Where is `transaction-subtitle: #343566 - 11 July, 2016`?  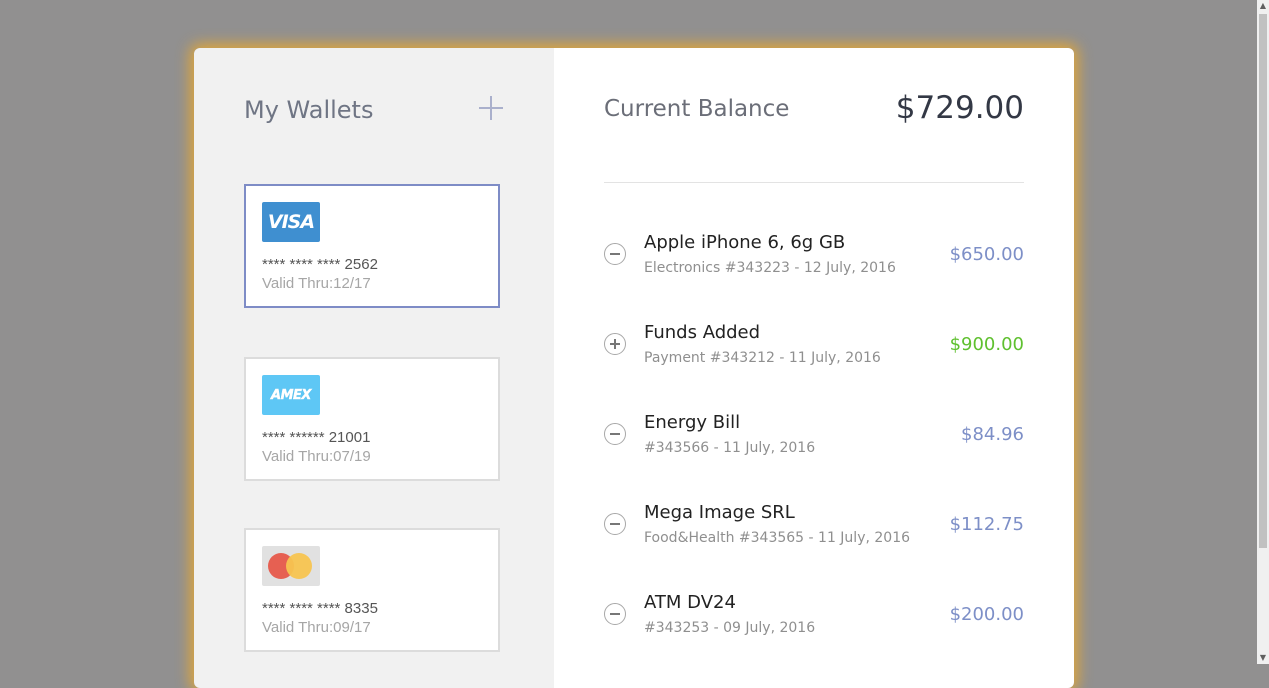 transaction-subtitle: #343566 - 11 July, 2016 is located at coordinates (730, 448).